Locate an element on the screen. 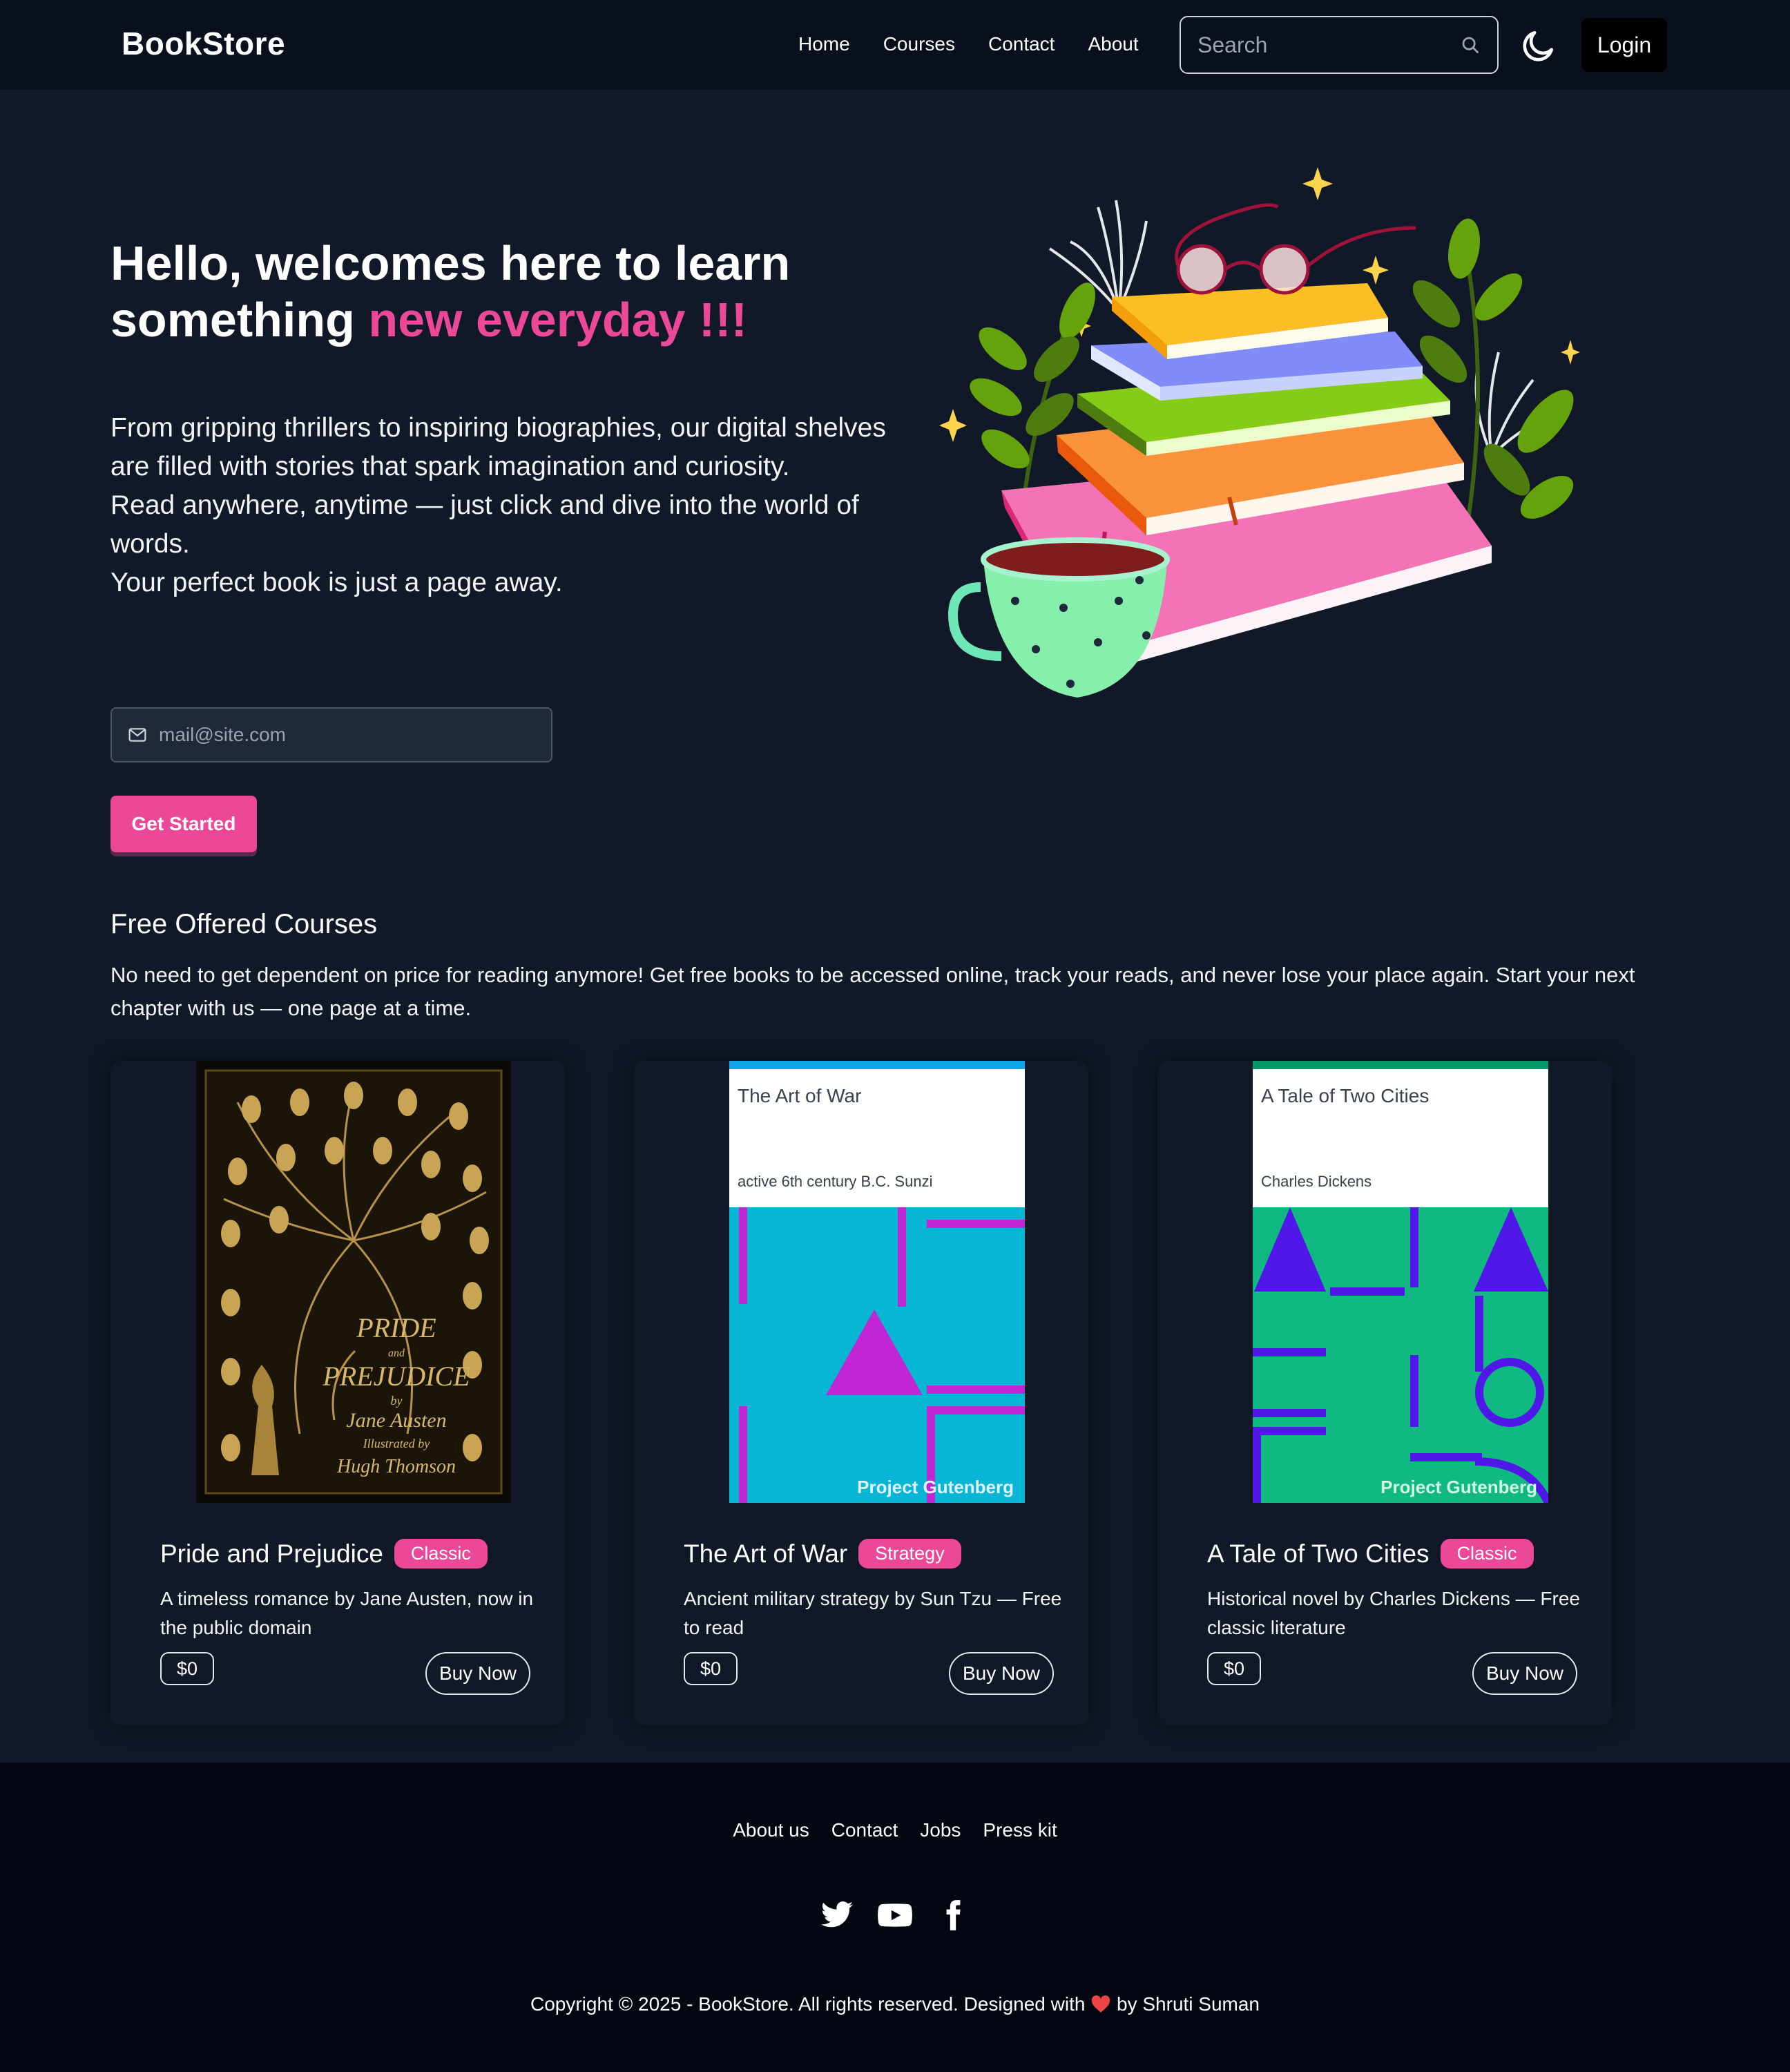 The width and height of the screenshot is (1790, 2072). search-icon is located at coordinates (1470, 45).